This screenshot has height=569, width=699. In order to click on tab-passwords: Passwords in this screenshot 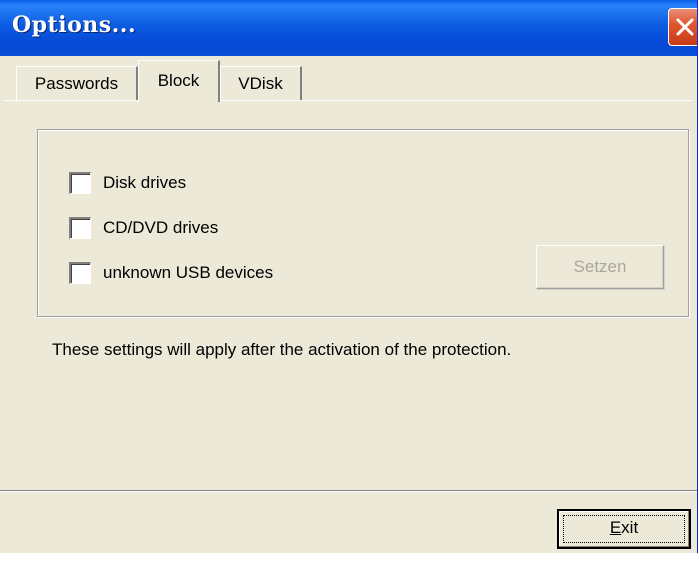, I will do `click(77, 83)`.